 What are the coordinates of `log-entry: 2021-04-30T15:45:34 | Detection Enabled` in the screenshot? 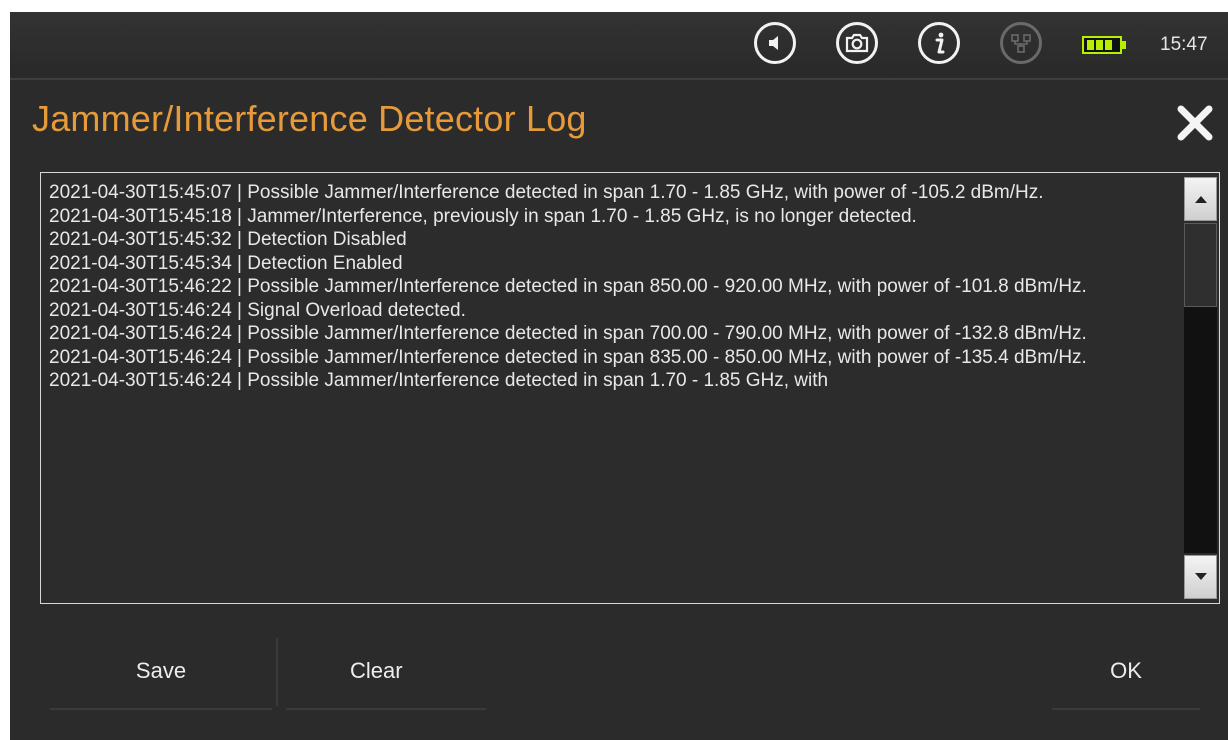 It's located at (226, 263).